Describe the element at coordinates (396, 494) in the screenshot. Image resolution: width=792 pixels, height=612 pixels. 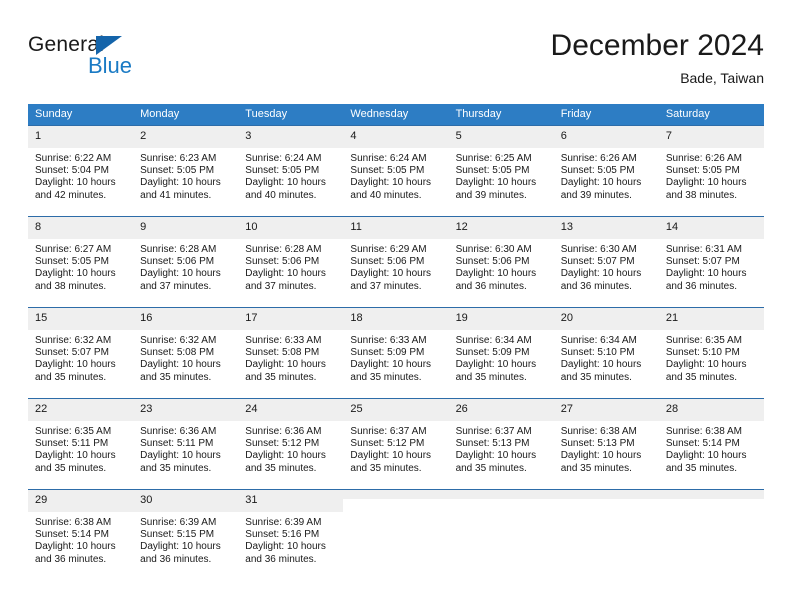
I see `day-number` at that location.